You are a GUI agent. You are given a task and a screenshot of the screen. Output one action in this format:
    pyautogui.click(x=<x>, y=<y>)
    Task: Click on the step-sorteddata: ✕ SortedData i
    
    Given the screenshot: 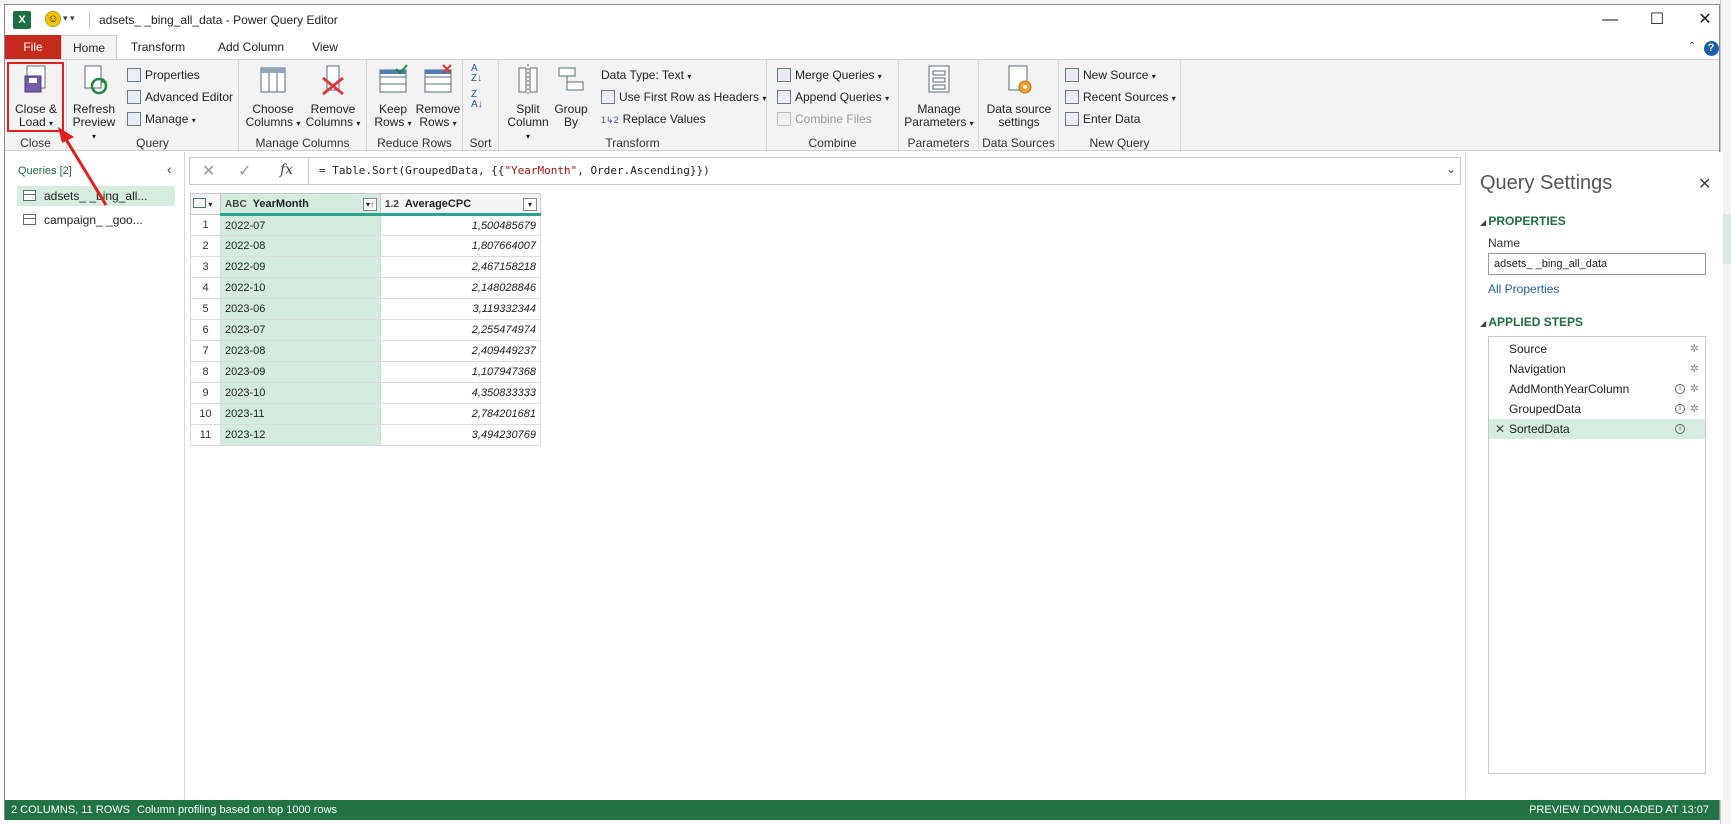 What is the action you would take?
    pyautogui.click(x=1597, y=429)
    